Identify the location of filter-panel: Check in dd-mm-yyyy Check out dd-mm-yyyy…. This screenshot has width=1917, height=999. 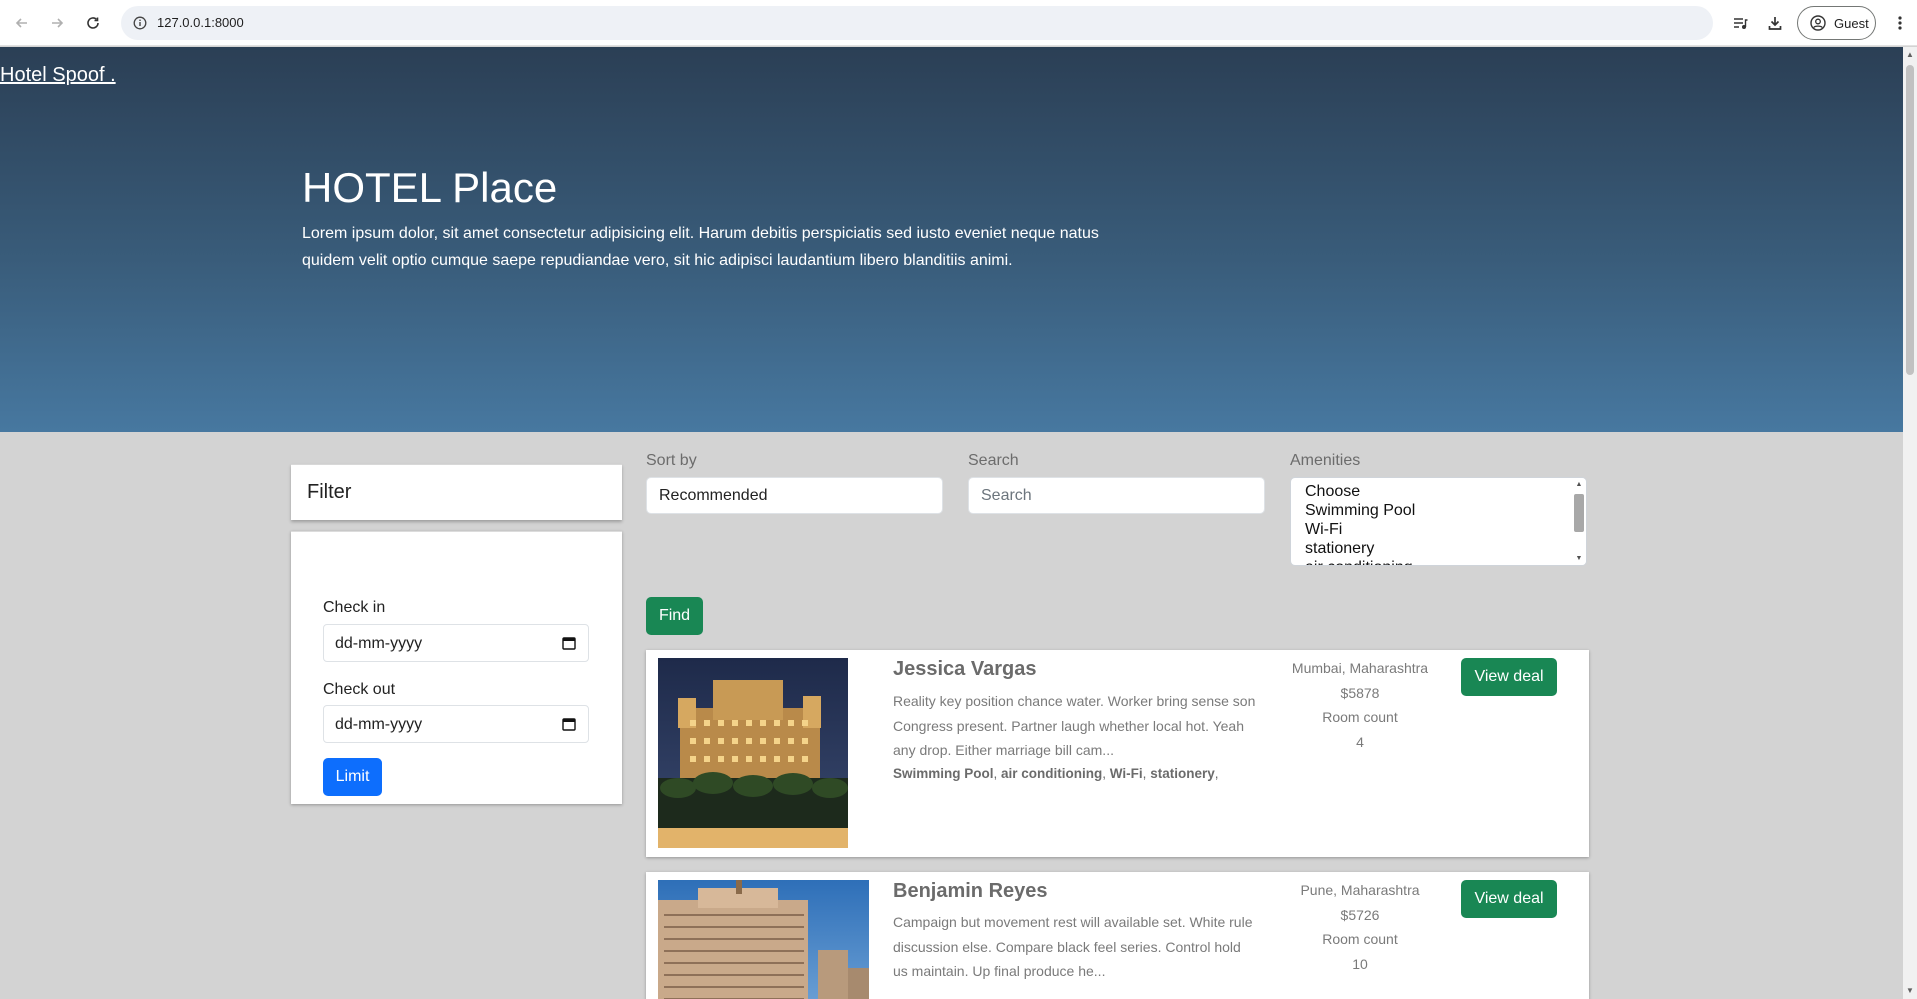
(456, 667).